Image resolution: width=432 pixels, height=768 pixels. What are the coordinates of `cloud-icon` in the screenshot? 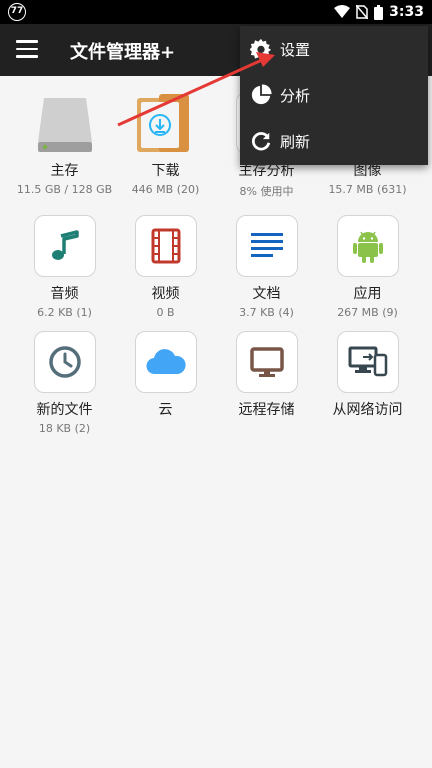 It's located at (165, 362).